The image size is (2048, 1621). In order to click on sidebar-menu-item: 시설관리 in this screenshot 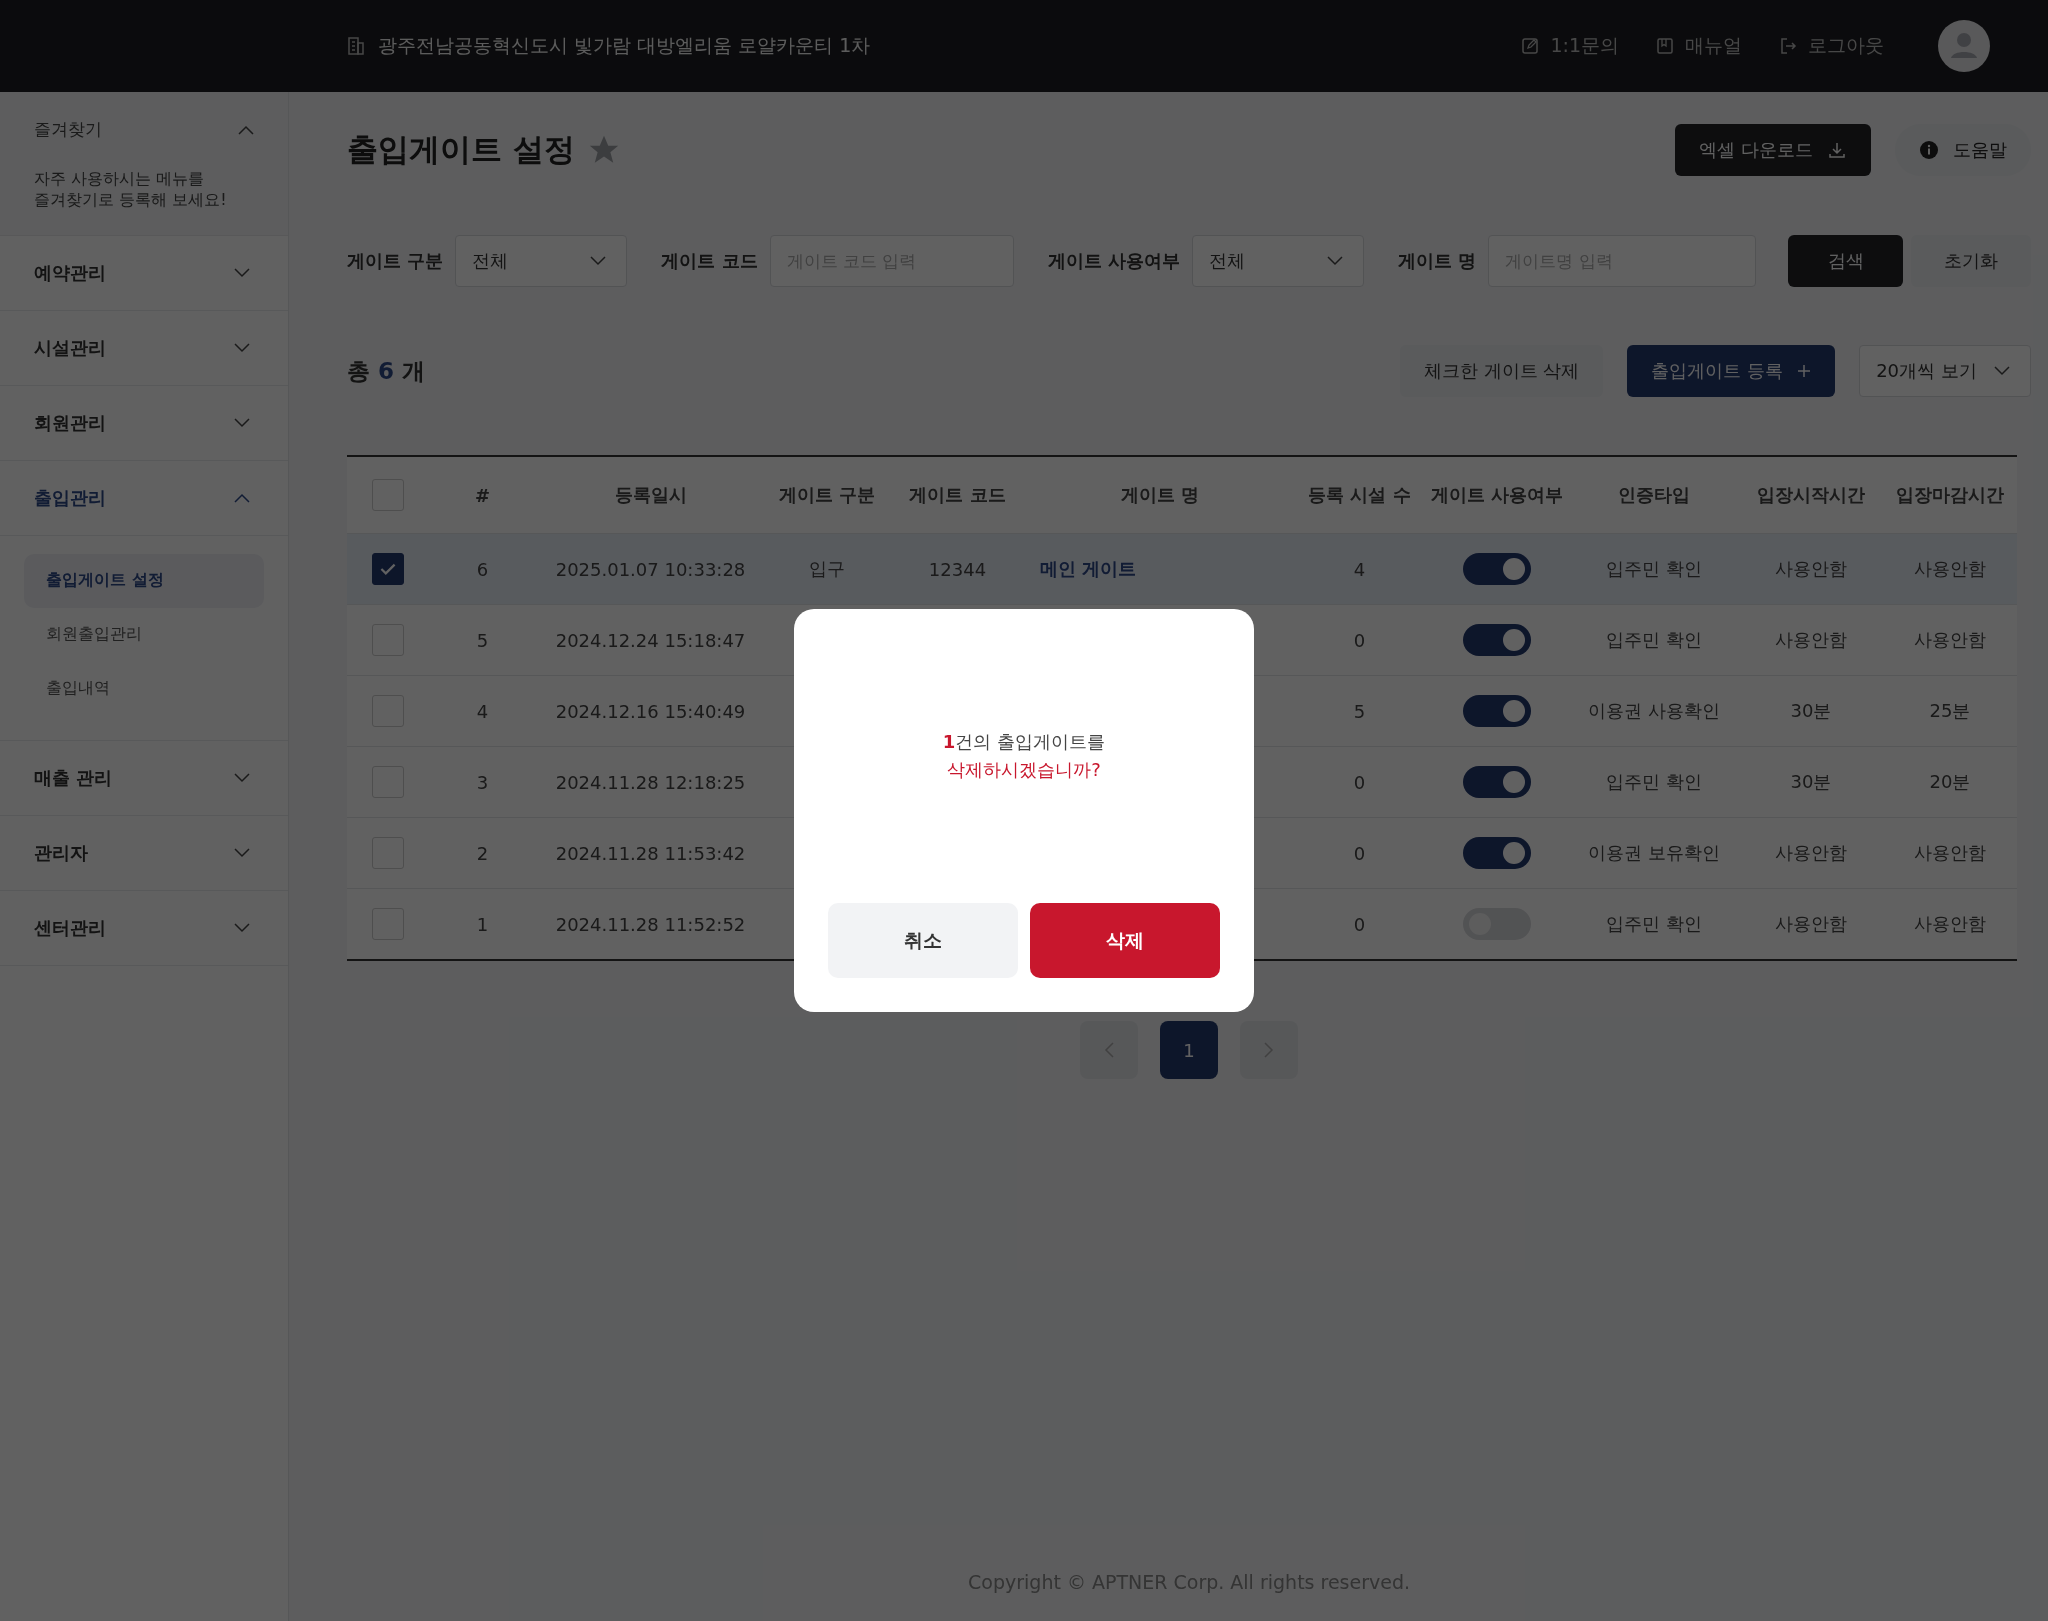, I will do `click(144, 348)`.